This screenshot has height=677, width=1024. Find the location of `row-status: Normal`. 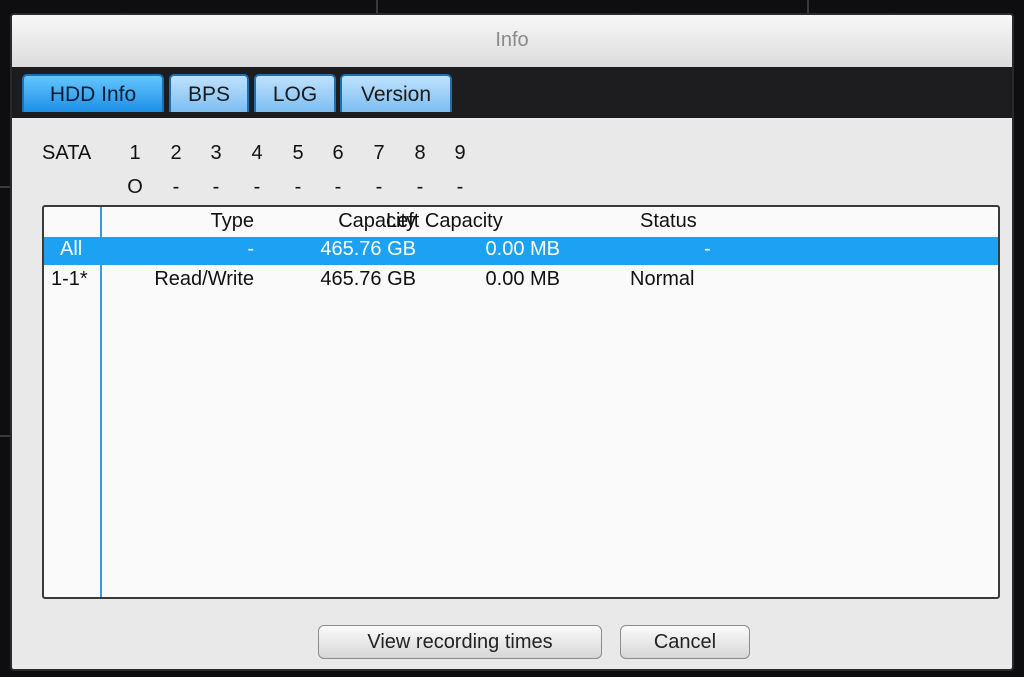

row-status: Normal is located at coordinates (662, 279).